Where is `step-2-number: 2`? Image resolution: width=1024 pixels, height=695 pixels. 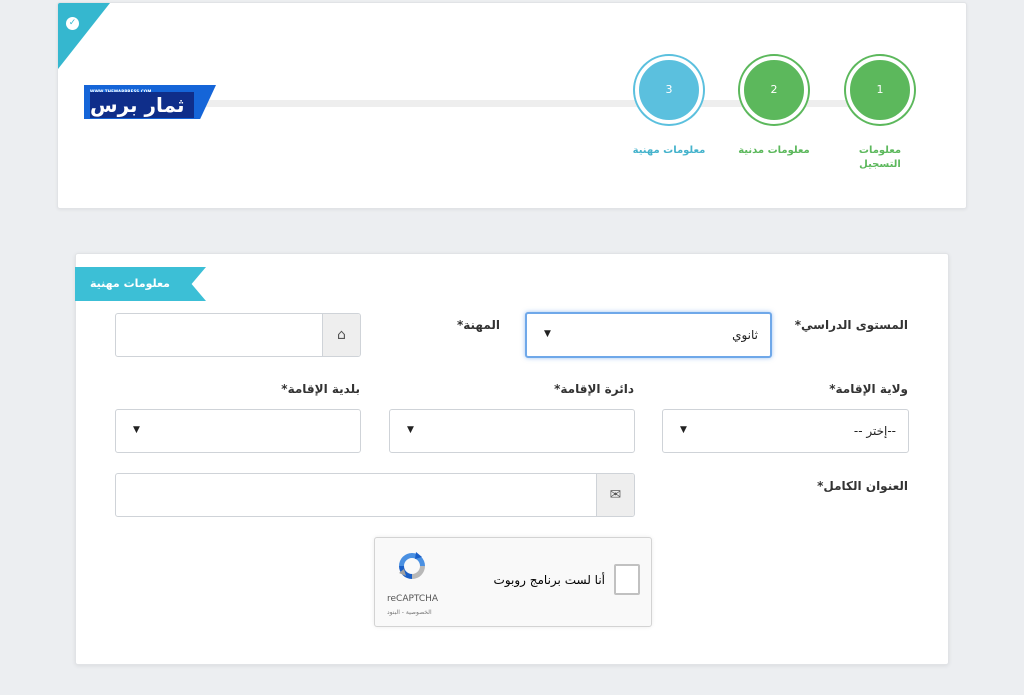
step-2-number: 2 is located at coordinates (774, 89).